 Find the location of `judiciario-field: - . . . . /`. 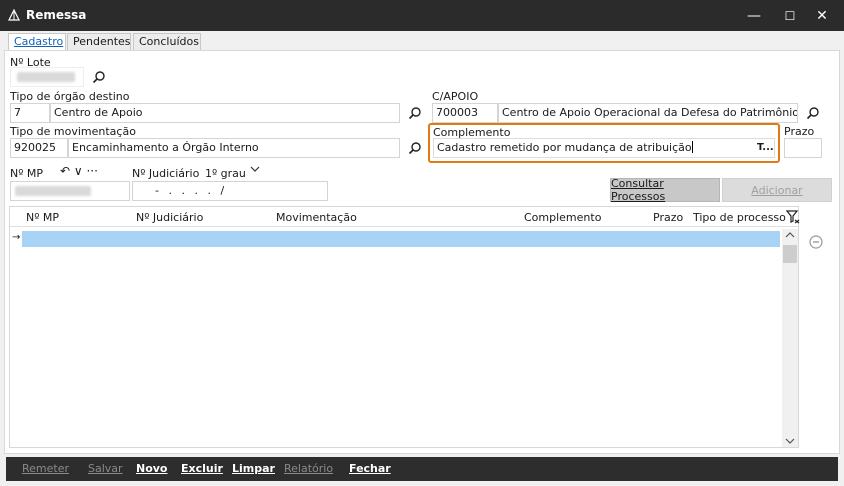

judiciario-field: - . . . . / is located at coordinates (230, 191).